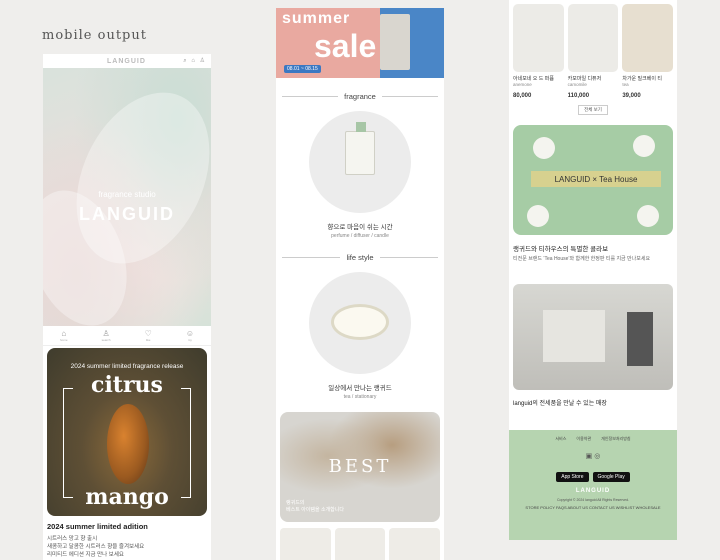  Describe the element at coordinates (127, 497) in the screenshot. I see `promo-title-bottom: mango` at that location.